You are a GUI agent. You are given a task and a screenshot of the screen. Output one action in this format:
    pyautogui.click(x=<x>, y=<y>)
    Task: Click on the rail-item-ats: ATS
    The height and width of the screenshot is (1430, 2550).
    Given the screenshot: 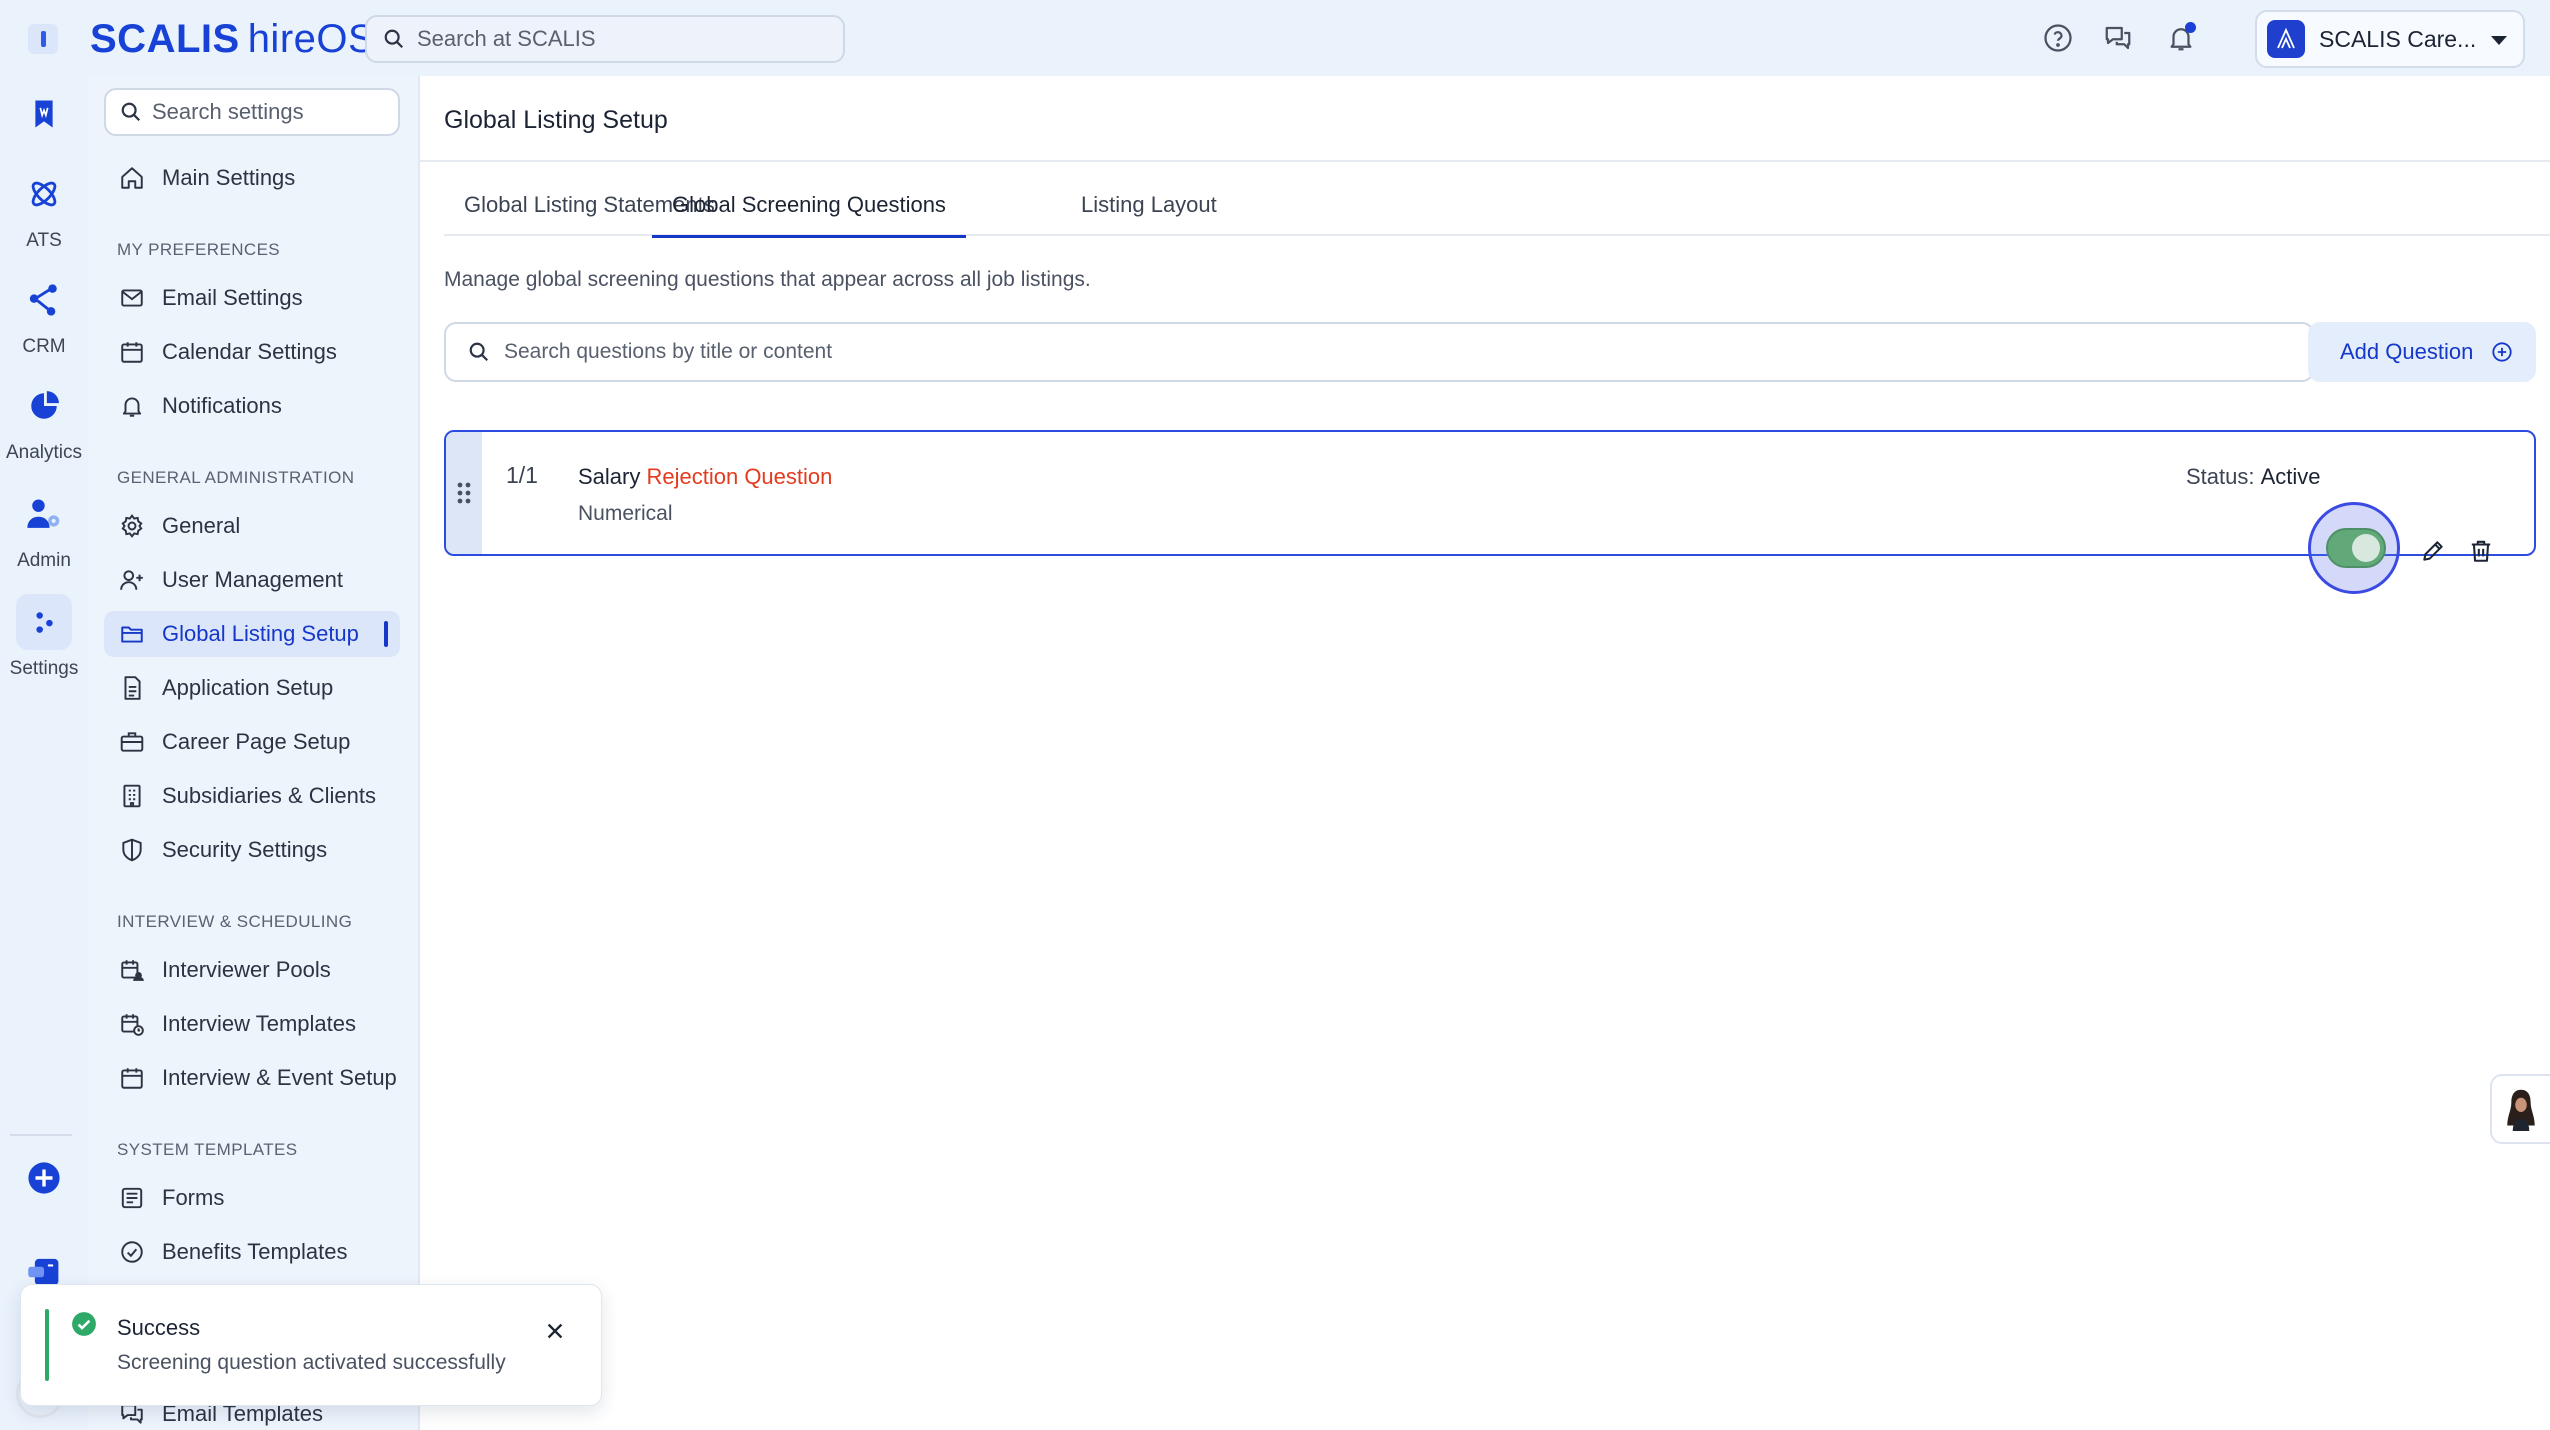 What is the action you would take?
    pyautogui.click(x=44, y=209)
    